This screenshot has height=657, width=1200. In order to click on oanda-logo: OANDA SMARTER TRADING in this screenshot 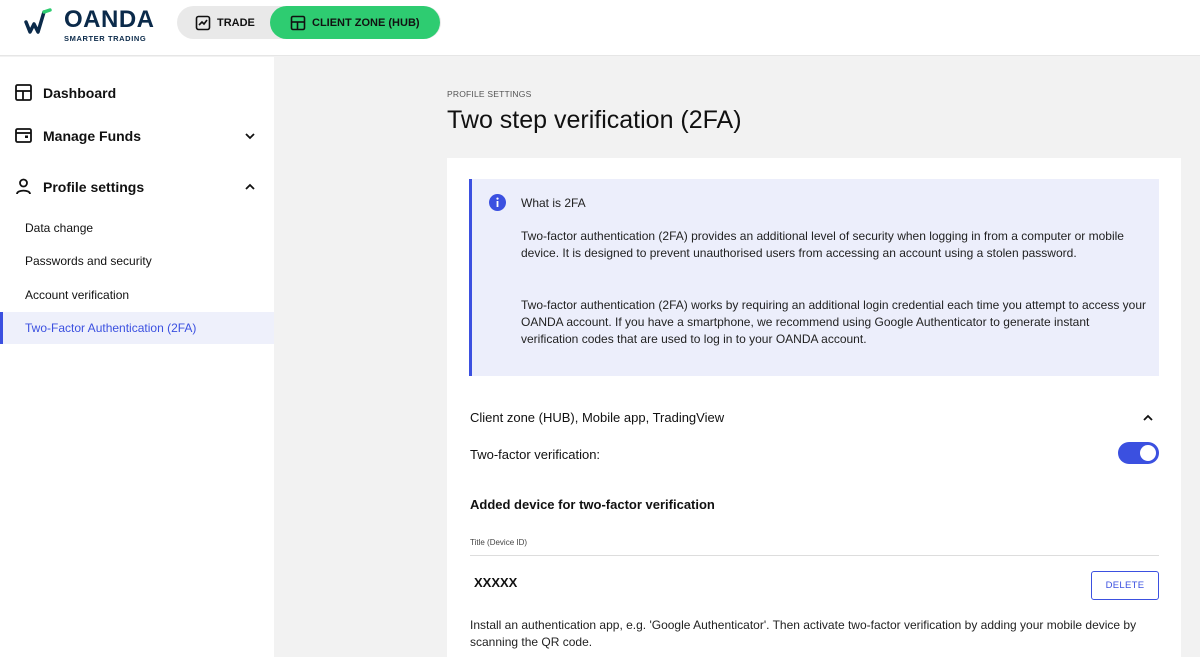, I will do `click(89, 25)`.